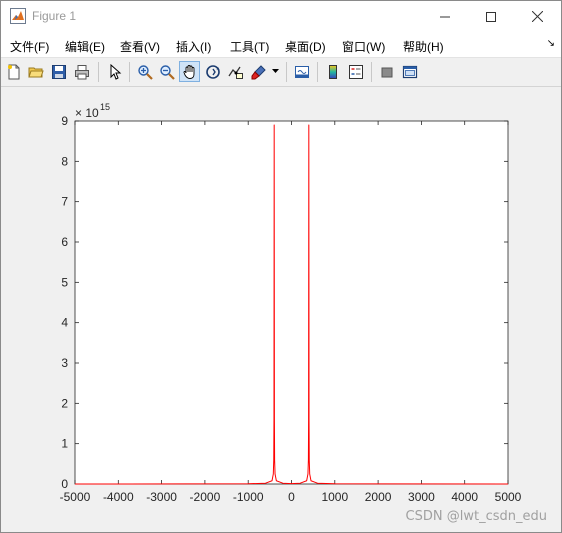  Describe the element at coordinates (161, 497) in the screenshot. I see `x-tick-label: -3000` at that location.